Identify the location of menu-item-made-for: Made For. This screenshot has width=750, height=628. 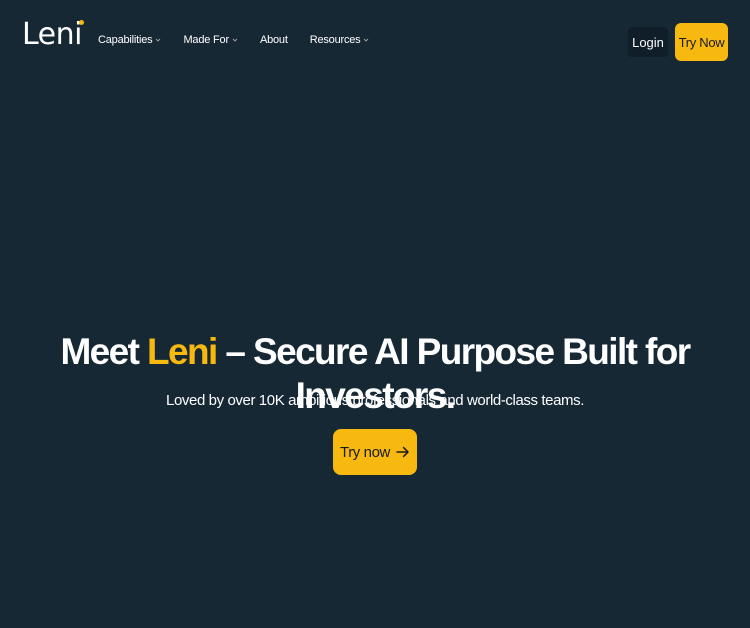
(210, 40).